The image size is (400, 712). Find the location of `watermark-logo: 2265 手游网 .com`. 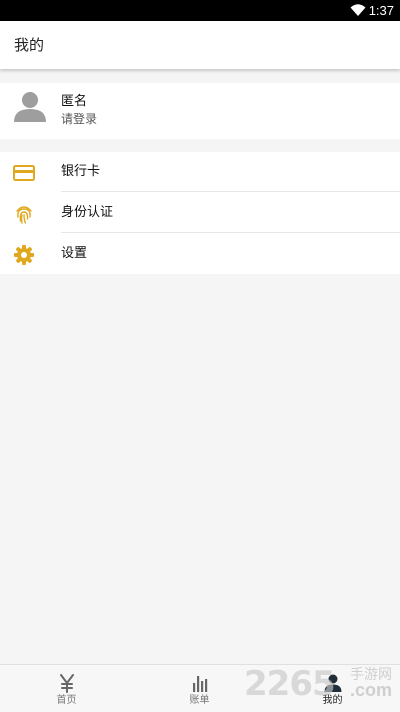

watermark-logo: 2265 手游网 .com is located at coordinates (319, 685).